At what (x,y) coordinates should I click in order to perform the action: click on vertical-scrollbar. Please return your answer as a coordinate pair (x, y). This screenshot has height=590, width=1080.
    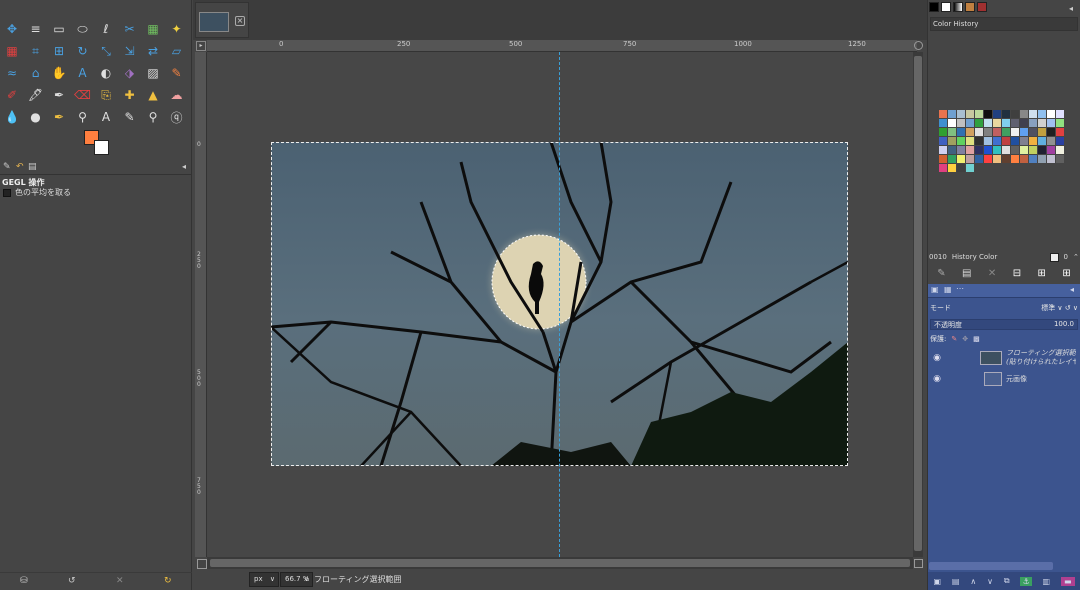
    Looking at the image, I should click on (918, 304).